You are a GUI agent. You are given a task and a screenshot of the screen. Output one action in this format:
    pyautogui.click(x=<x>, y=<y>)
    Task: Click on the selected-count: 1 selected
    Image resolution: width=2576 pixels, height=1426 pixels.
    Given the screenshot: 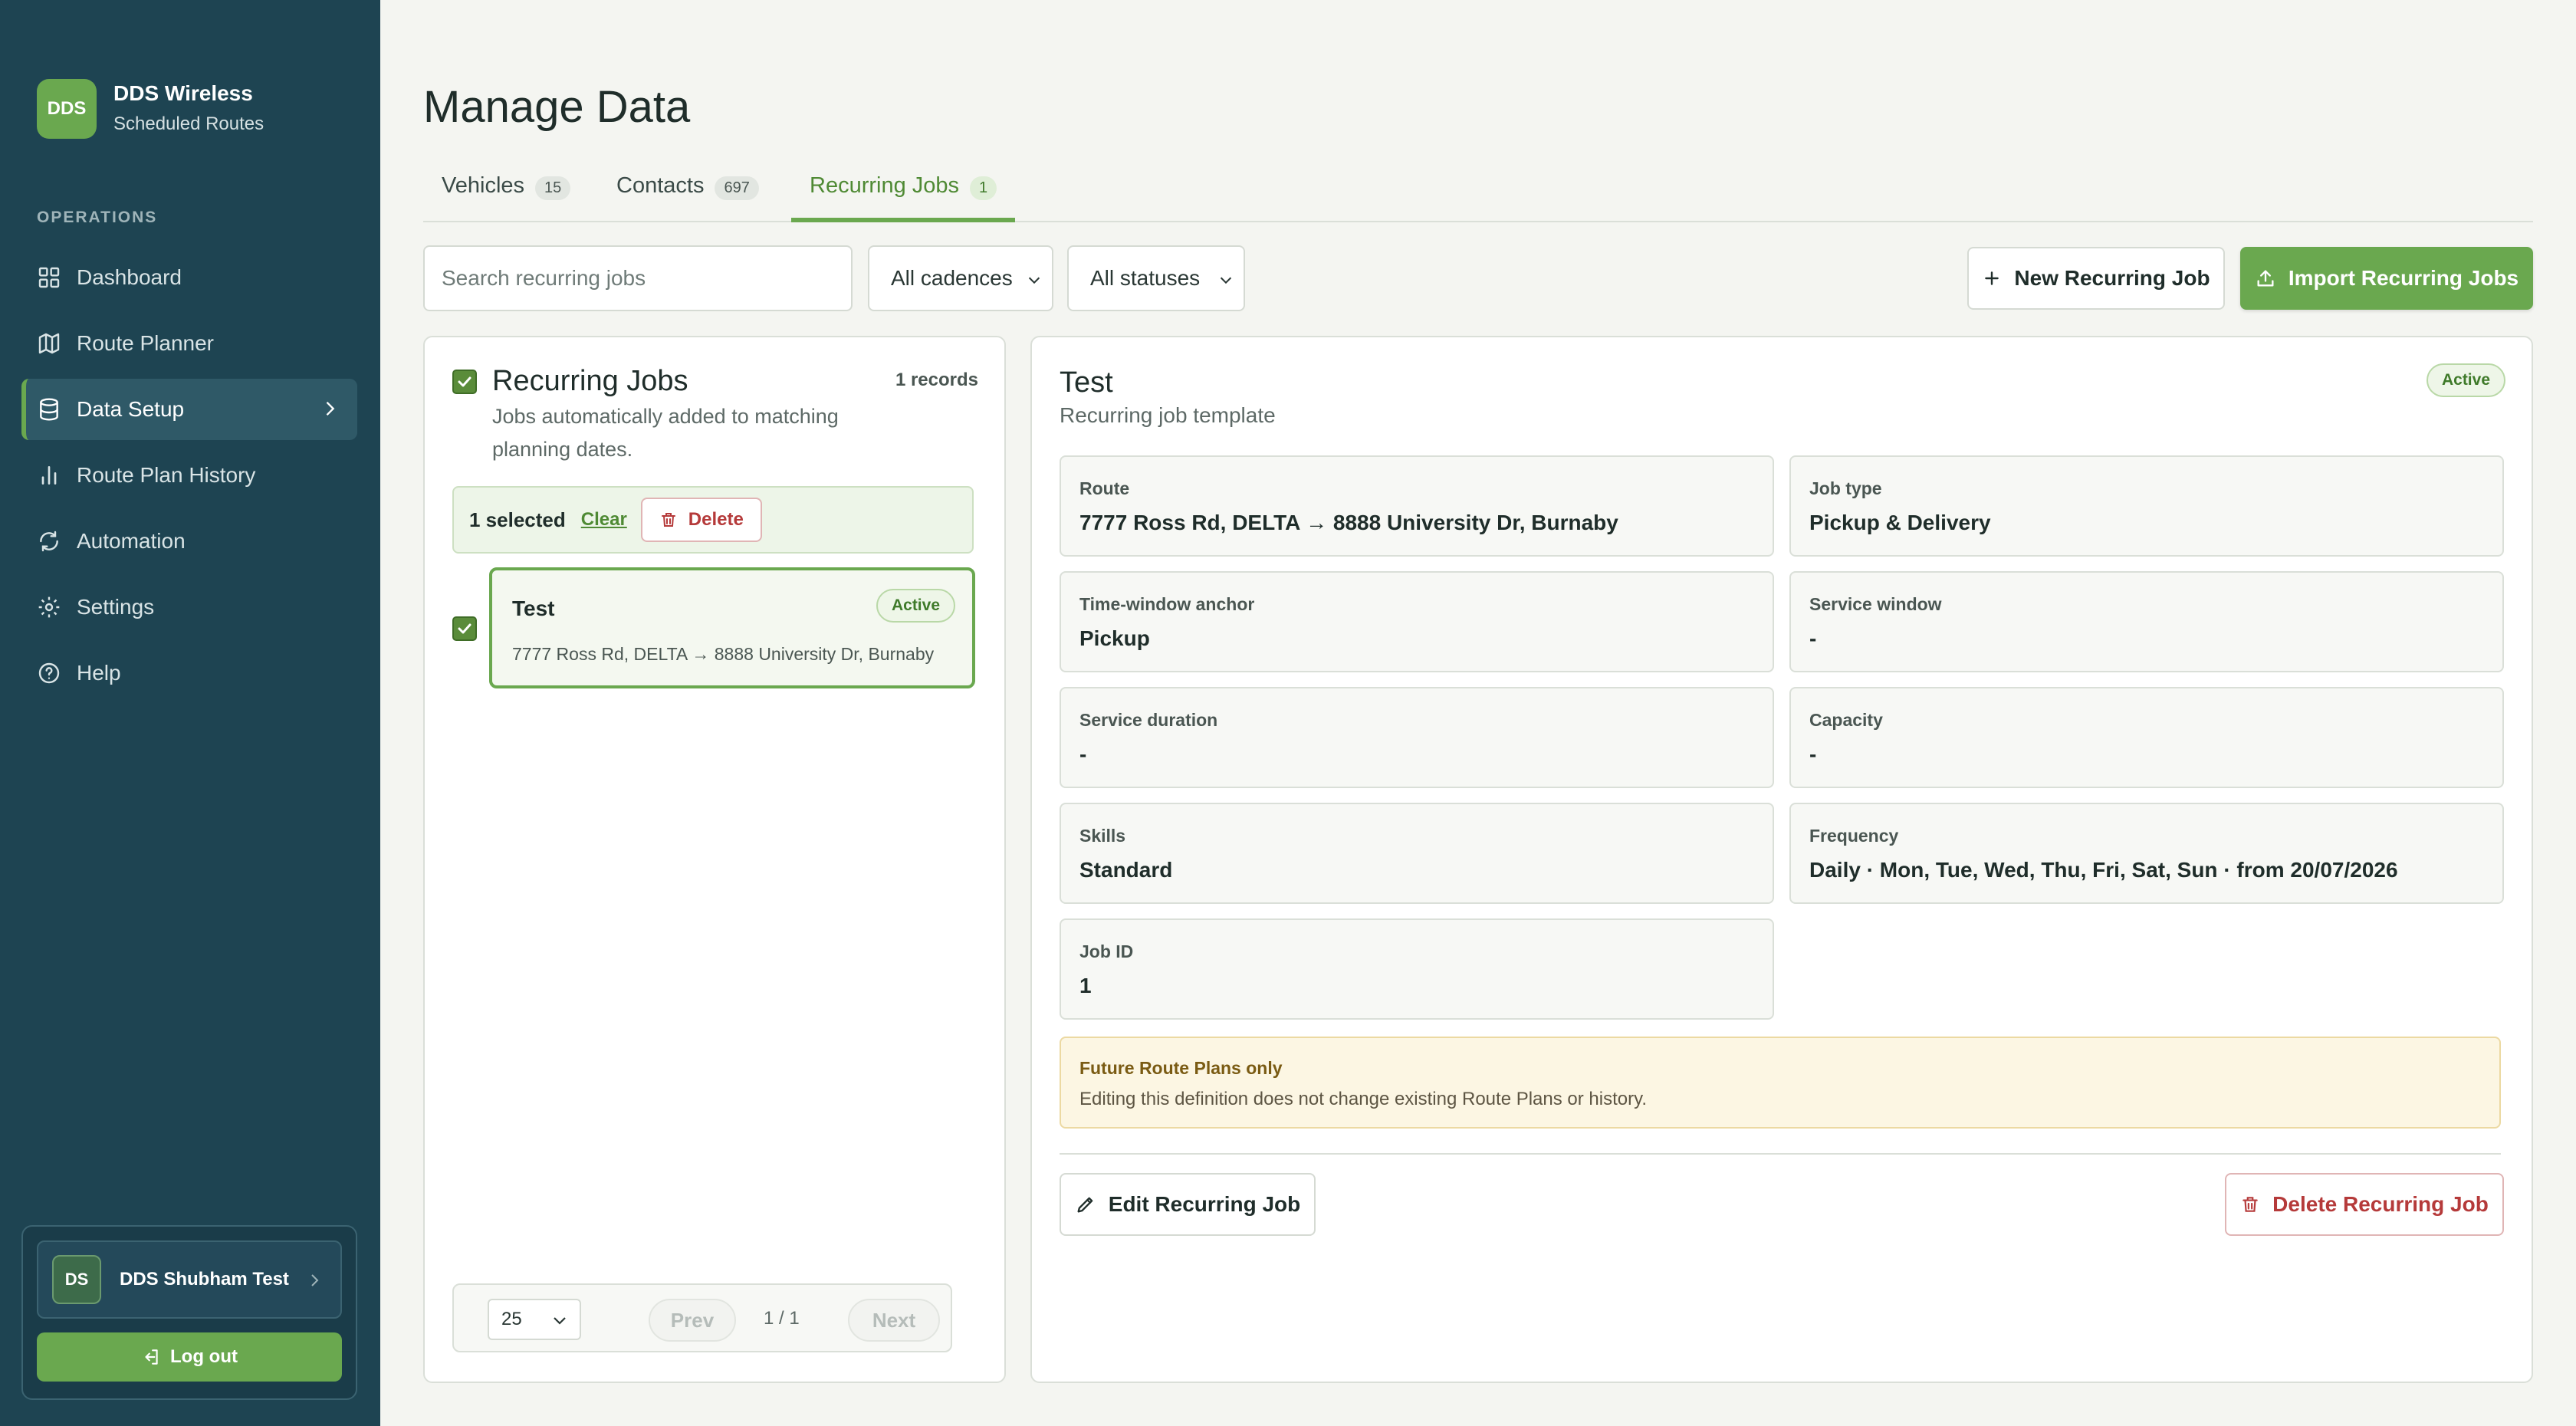 What is the action you would take?
    pyautogui.click(x=517, y=519)
    